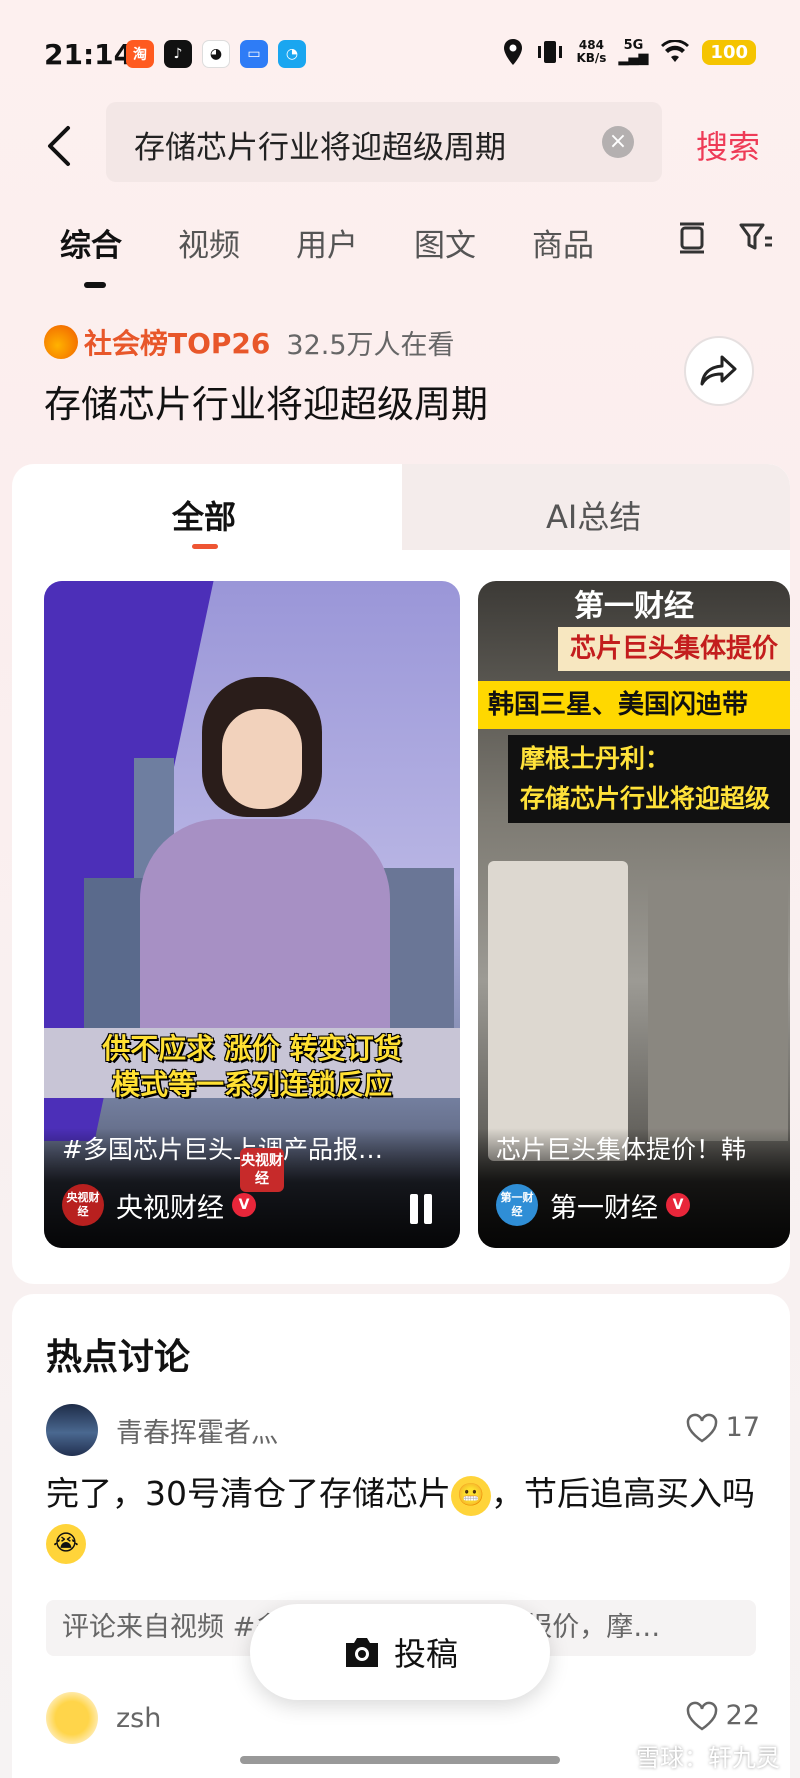 The height and width of the screenshot is (1778, 800). Describe the element at coordinates (692, 238) in the screenshot. I see `layout-toggle-icon` at that location.